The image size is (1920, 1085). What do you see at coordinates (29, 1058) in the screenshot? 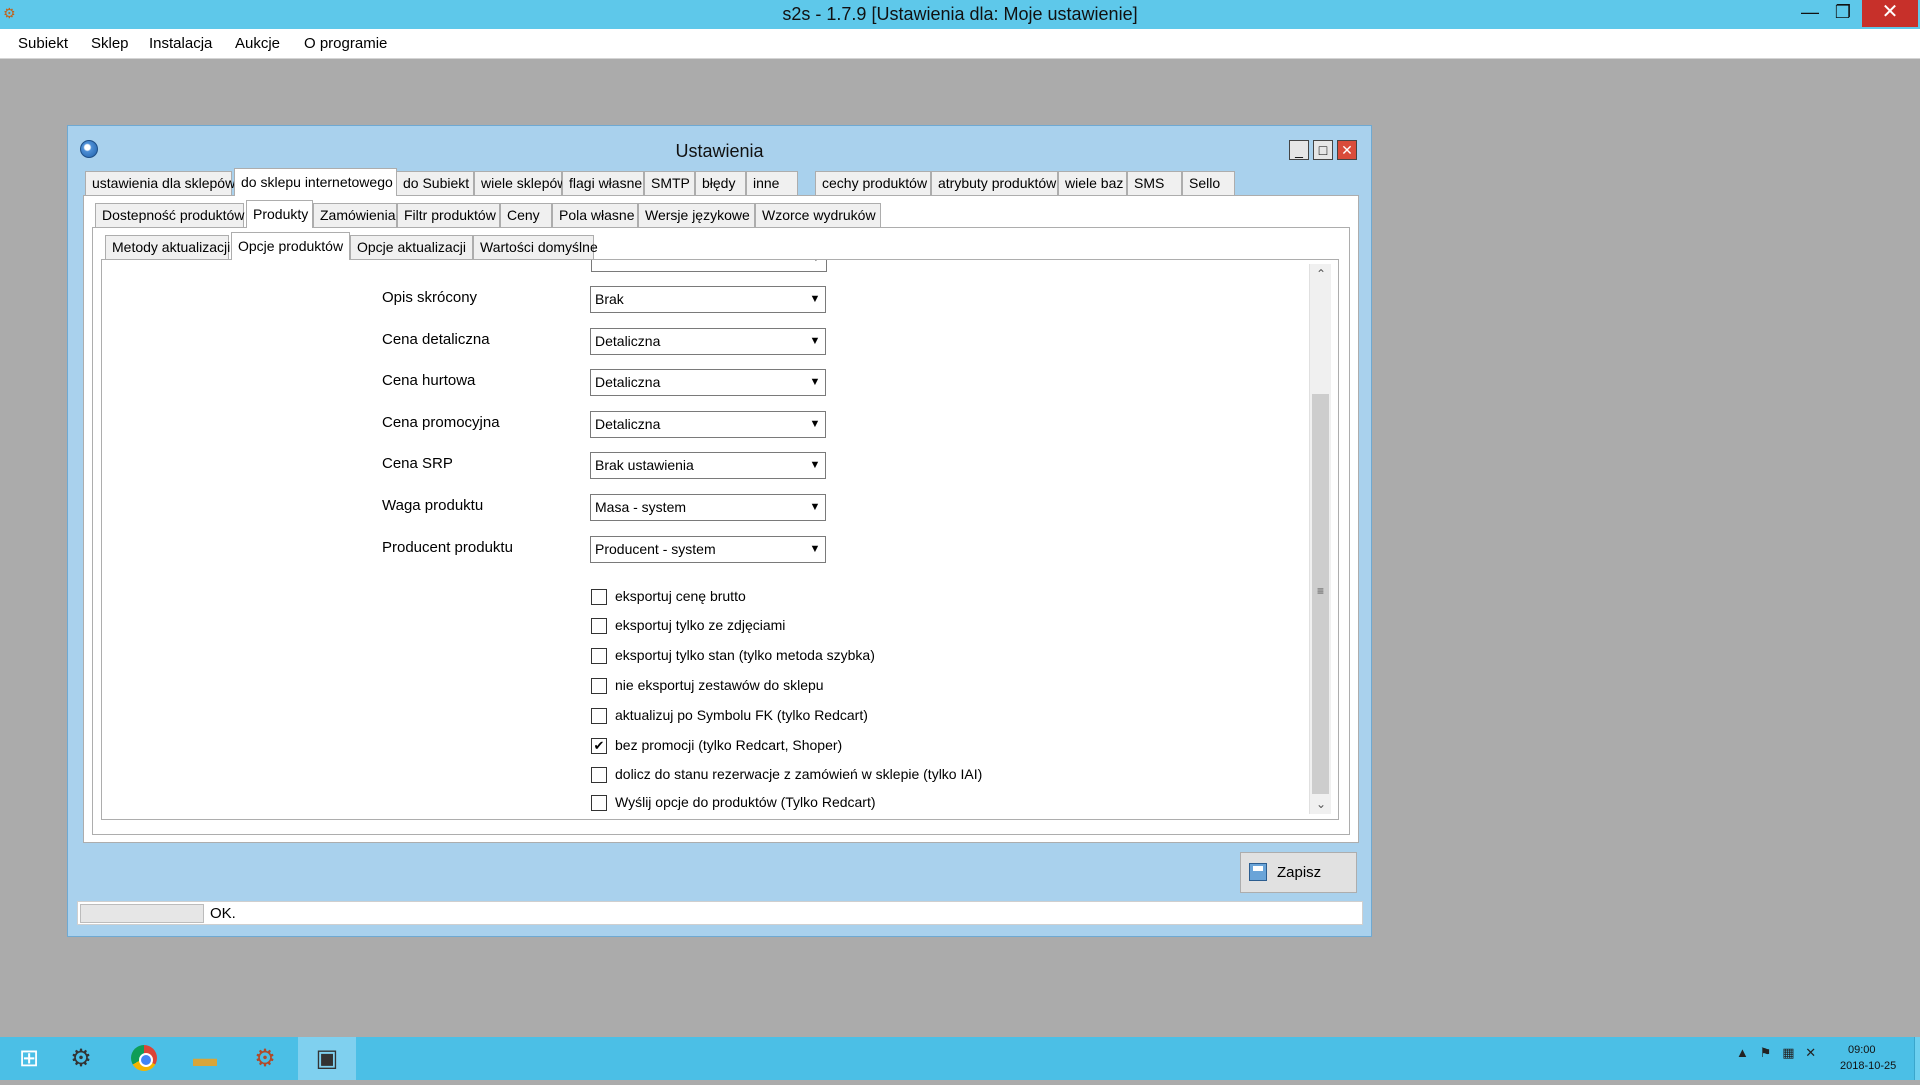
I see `windows-start-icon: ⊞` at bounding box center [29, 1058].